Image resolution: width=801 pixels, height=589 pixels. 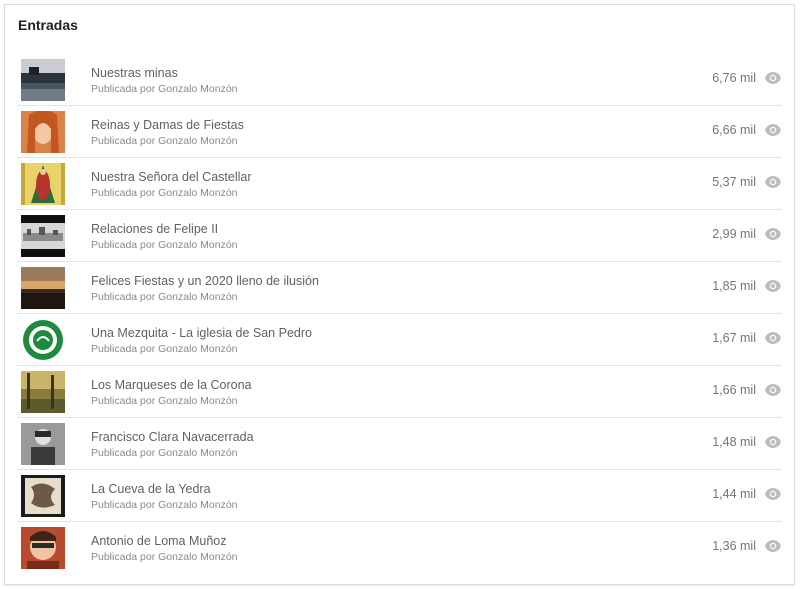 What do you see at coordinates (734, 442) in the screenshot?
I see `post-views: 1,48 mil` at bounding box center [734, 442].